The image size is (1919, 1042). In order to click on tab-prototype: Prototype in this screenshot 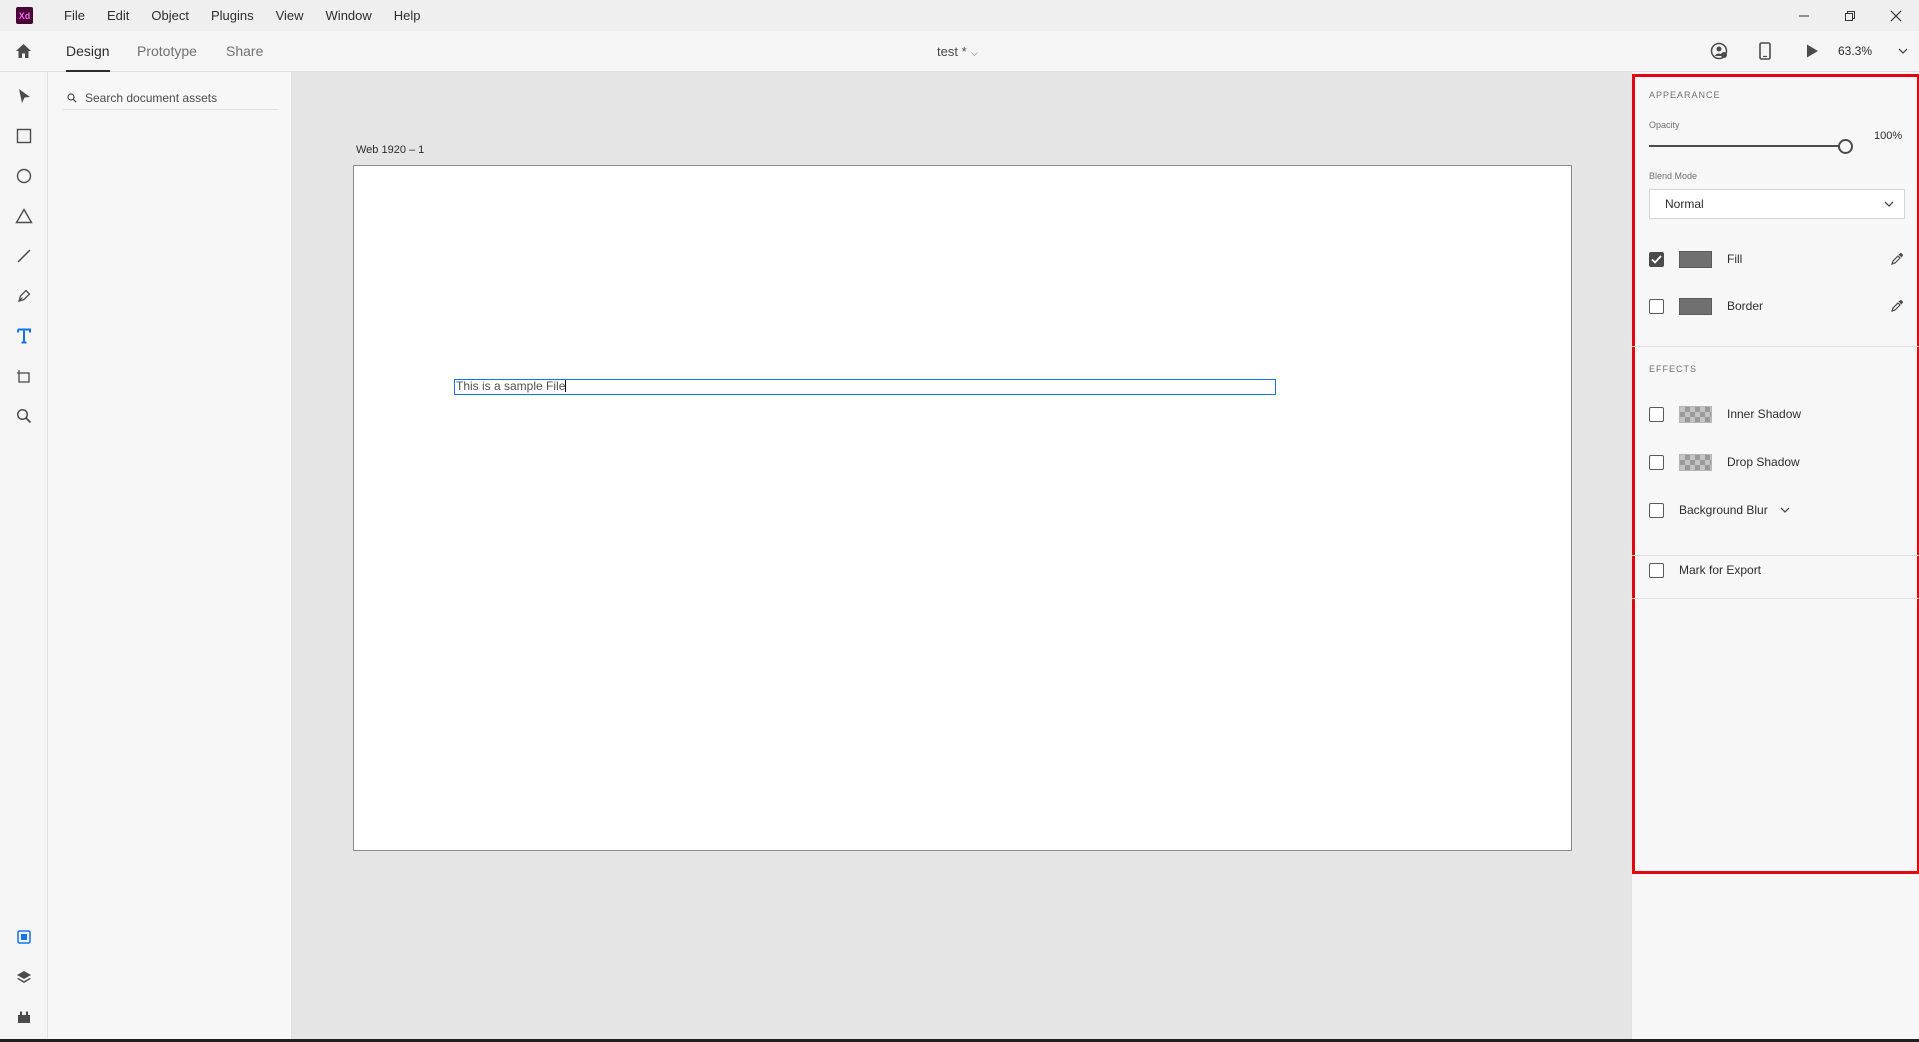, I will do `click(167, 51)`.